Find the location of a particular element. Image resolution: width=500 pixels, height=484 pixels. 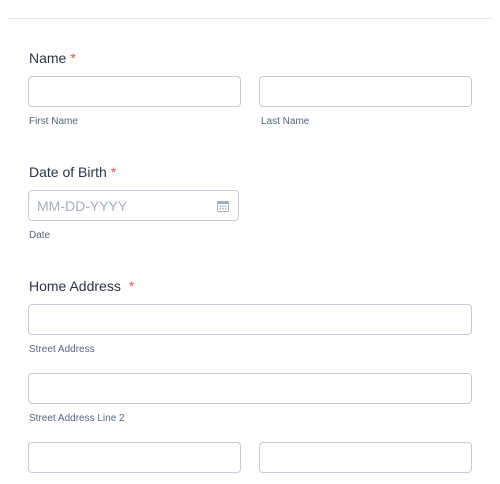

dob-label-text: Date of Birth is located at coordinates (68, 172).